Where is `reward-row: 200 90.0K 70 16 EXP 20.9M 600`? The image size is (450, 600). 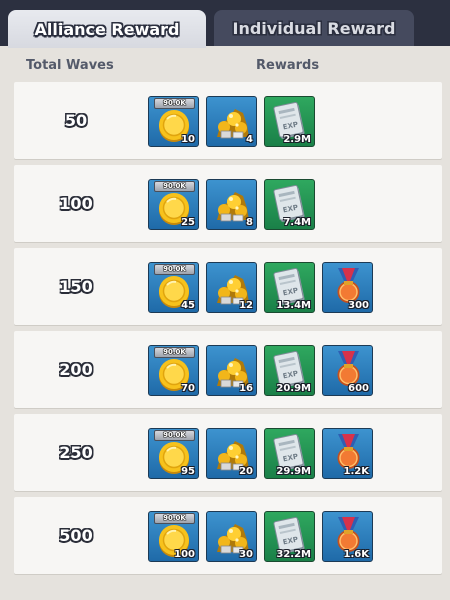
reward-row: 200 90.0K 70 16 EXP 20.9M 600 is located at coordinates (228, 369).